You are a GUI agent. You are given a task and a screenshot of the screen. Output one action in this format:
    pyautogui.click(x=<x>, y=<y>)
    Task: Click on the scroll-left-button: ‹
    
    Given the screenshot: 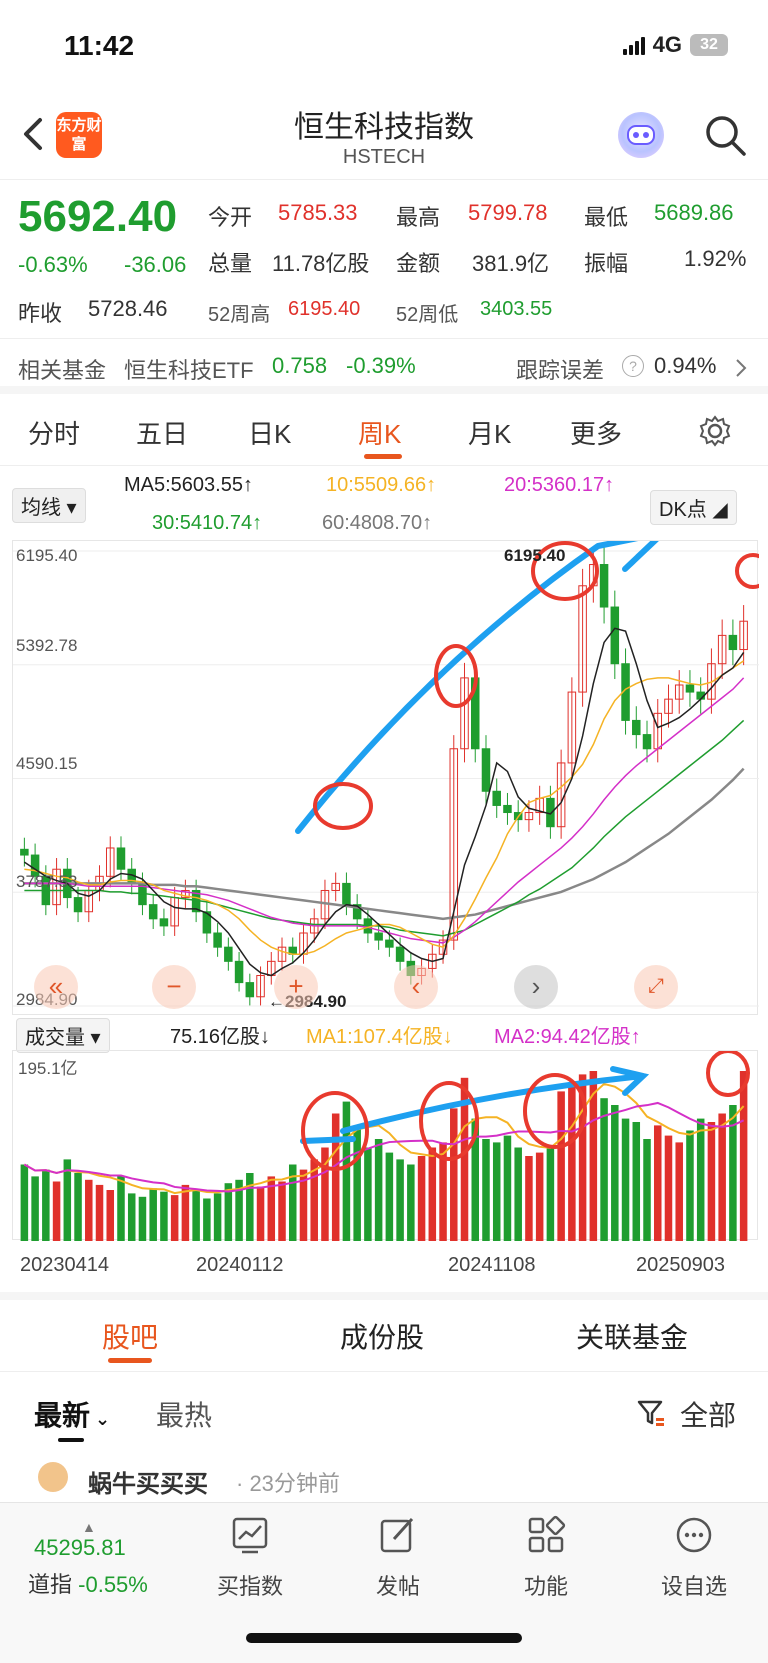 What is the action you would take?
    pyautogui.click(x=416, y=987)
    